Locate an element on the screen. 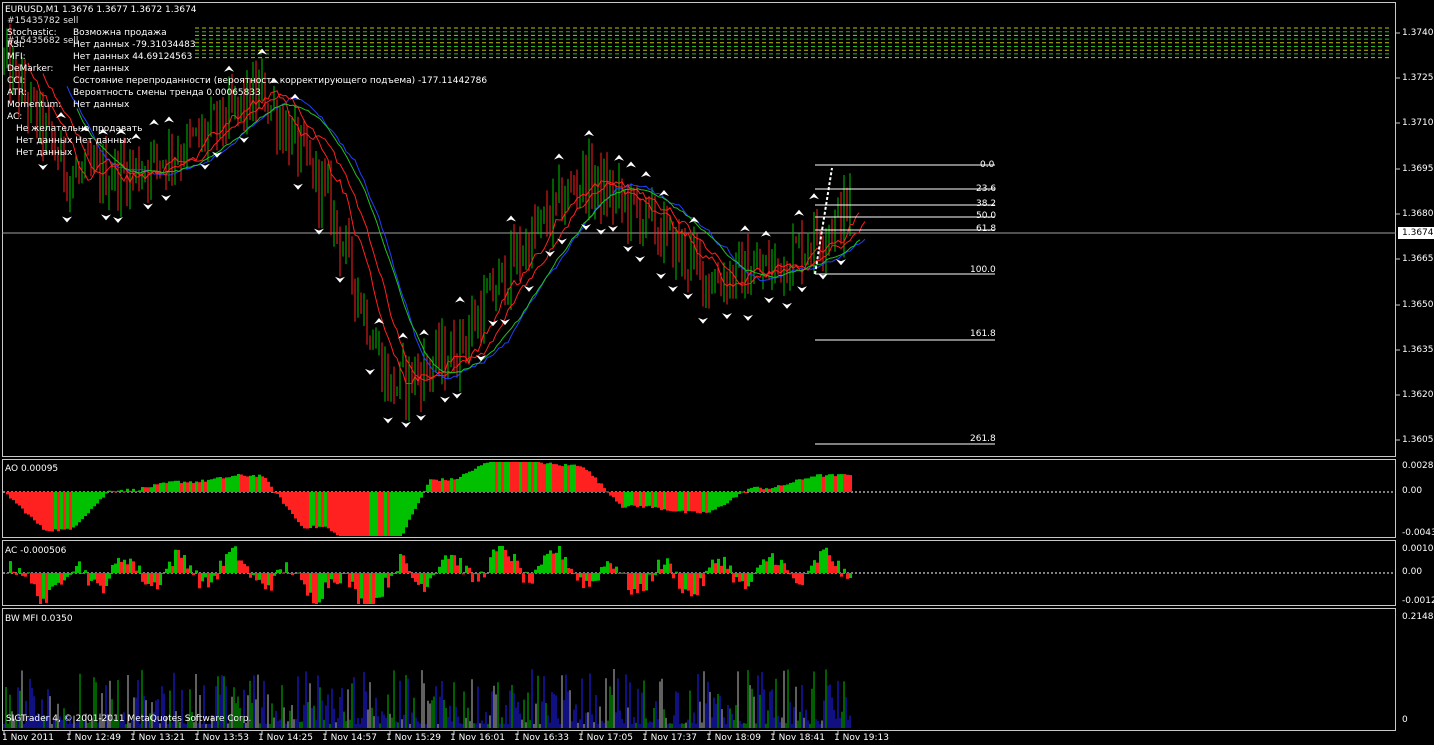 The height and width of the screenshot is (745, 1434). price-axis-label: 1.3650 is located at coordinates (1418, 305).